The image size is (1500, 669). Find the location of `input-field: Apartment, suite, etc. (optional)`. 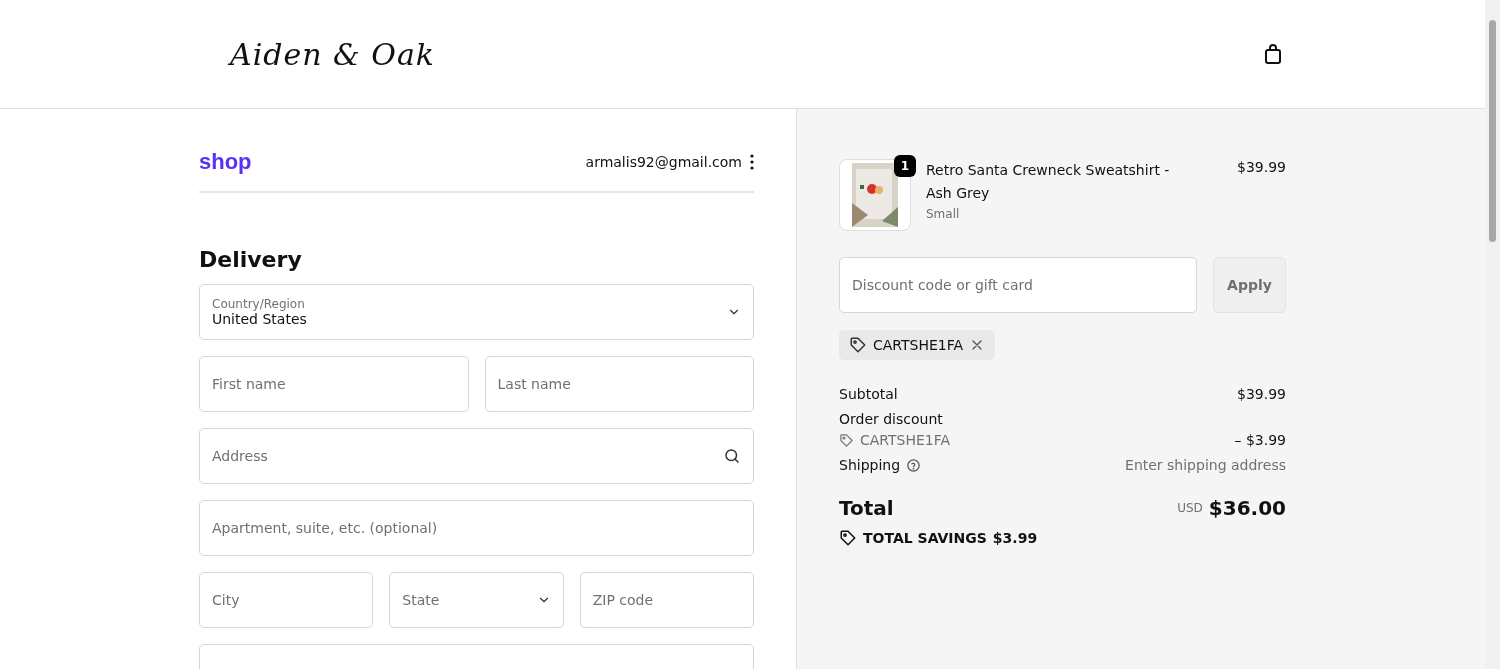

input-field: Apartment, suite, etc. (optional) is located at coordinates (476, 528).